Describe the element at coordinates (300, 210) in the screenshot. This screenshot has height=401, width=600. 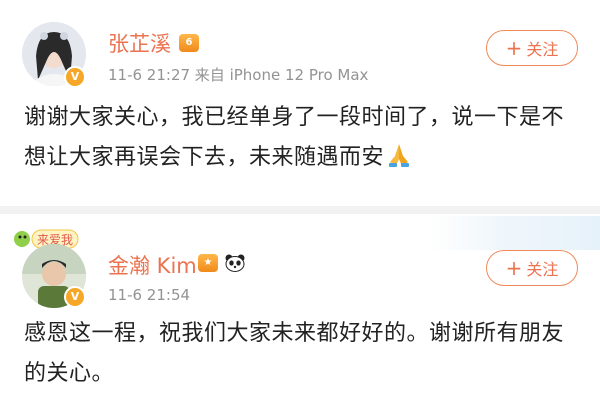
I see `divider` at that location.